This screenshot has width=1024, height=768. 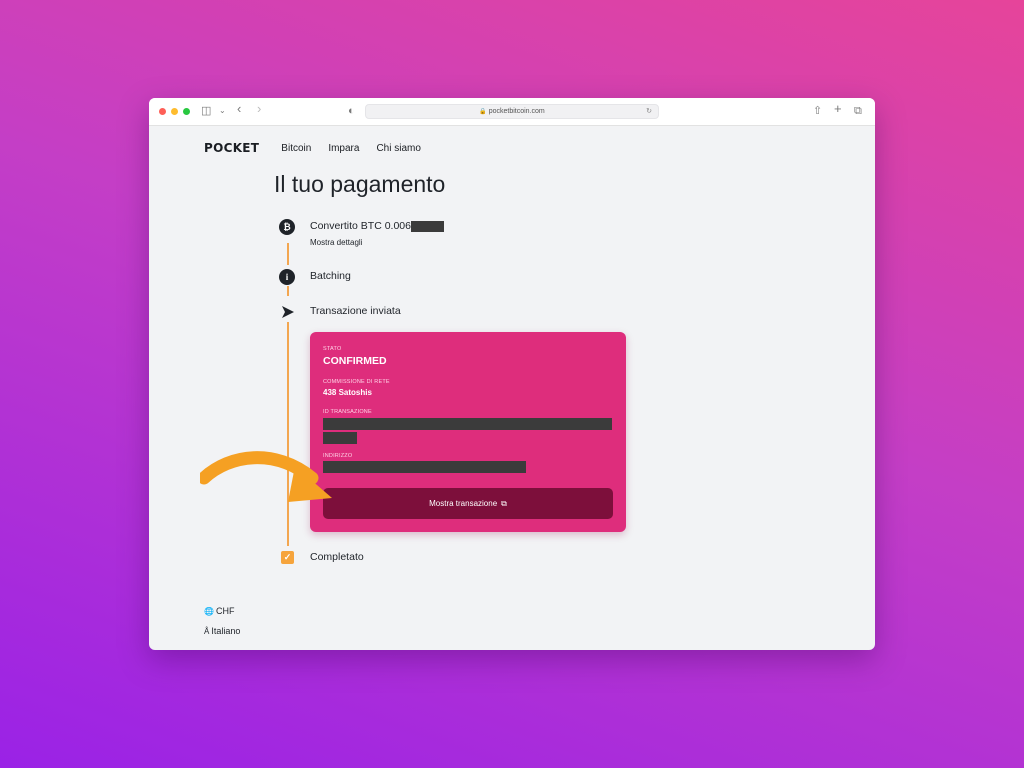 What do you see at coordinates (360, 184) in the screenshot?
I see `page-title: Il tuo pagamento` at bounding box center [360, 184].